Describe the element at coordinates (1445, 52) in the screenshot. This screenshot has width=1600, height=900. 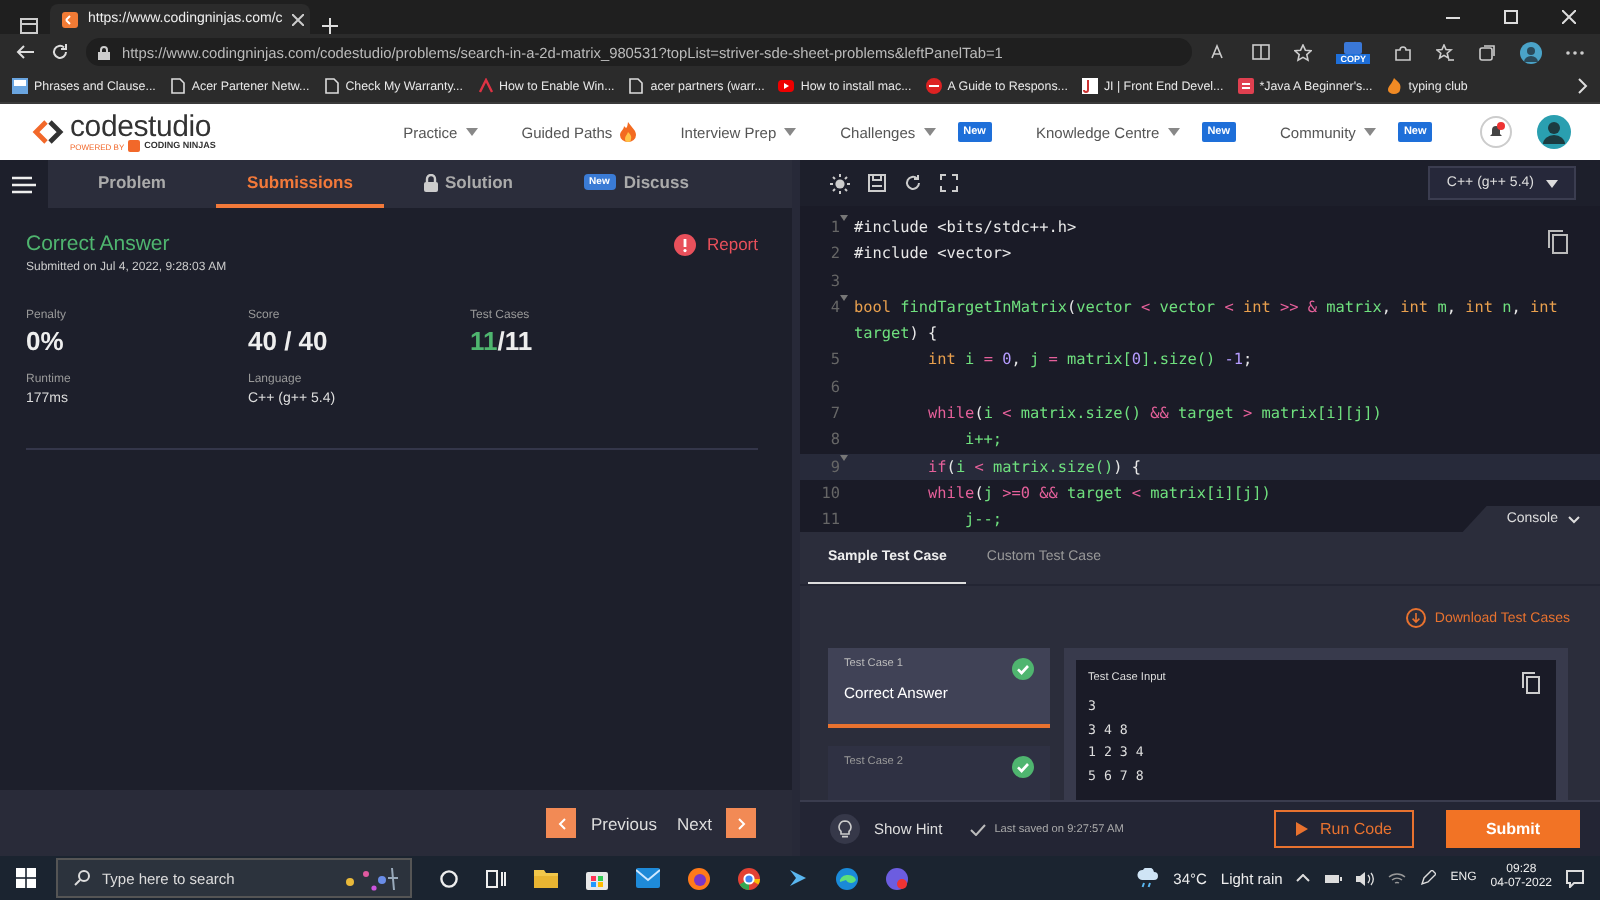
I see `favorites-icon` at that location.